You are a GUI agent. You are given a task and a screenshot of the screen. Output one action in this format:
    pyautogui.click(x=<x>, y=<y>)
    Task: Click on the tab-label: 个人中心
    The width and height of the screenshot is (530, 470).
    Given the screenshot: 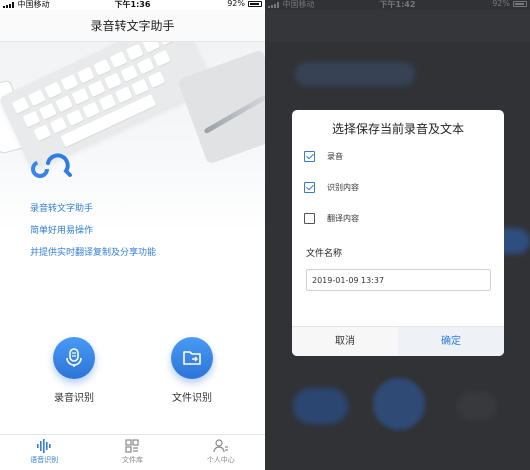 What is the action you would take?
    pyautogui.click(x=220, y=460)
    